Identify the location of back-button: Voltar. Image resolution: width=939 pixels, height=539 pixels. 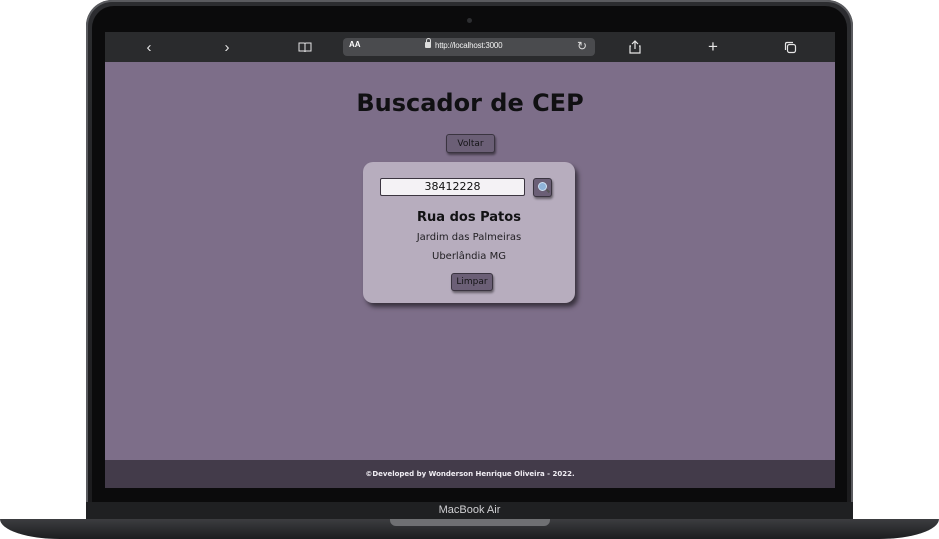
(470, 143).